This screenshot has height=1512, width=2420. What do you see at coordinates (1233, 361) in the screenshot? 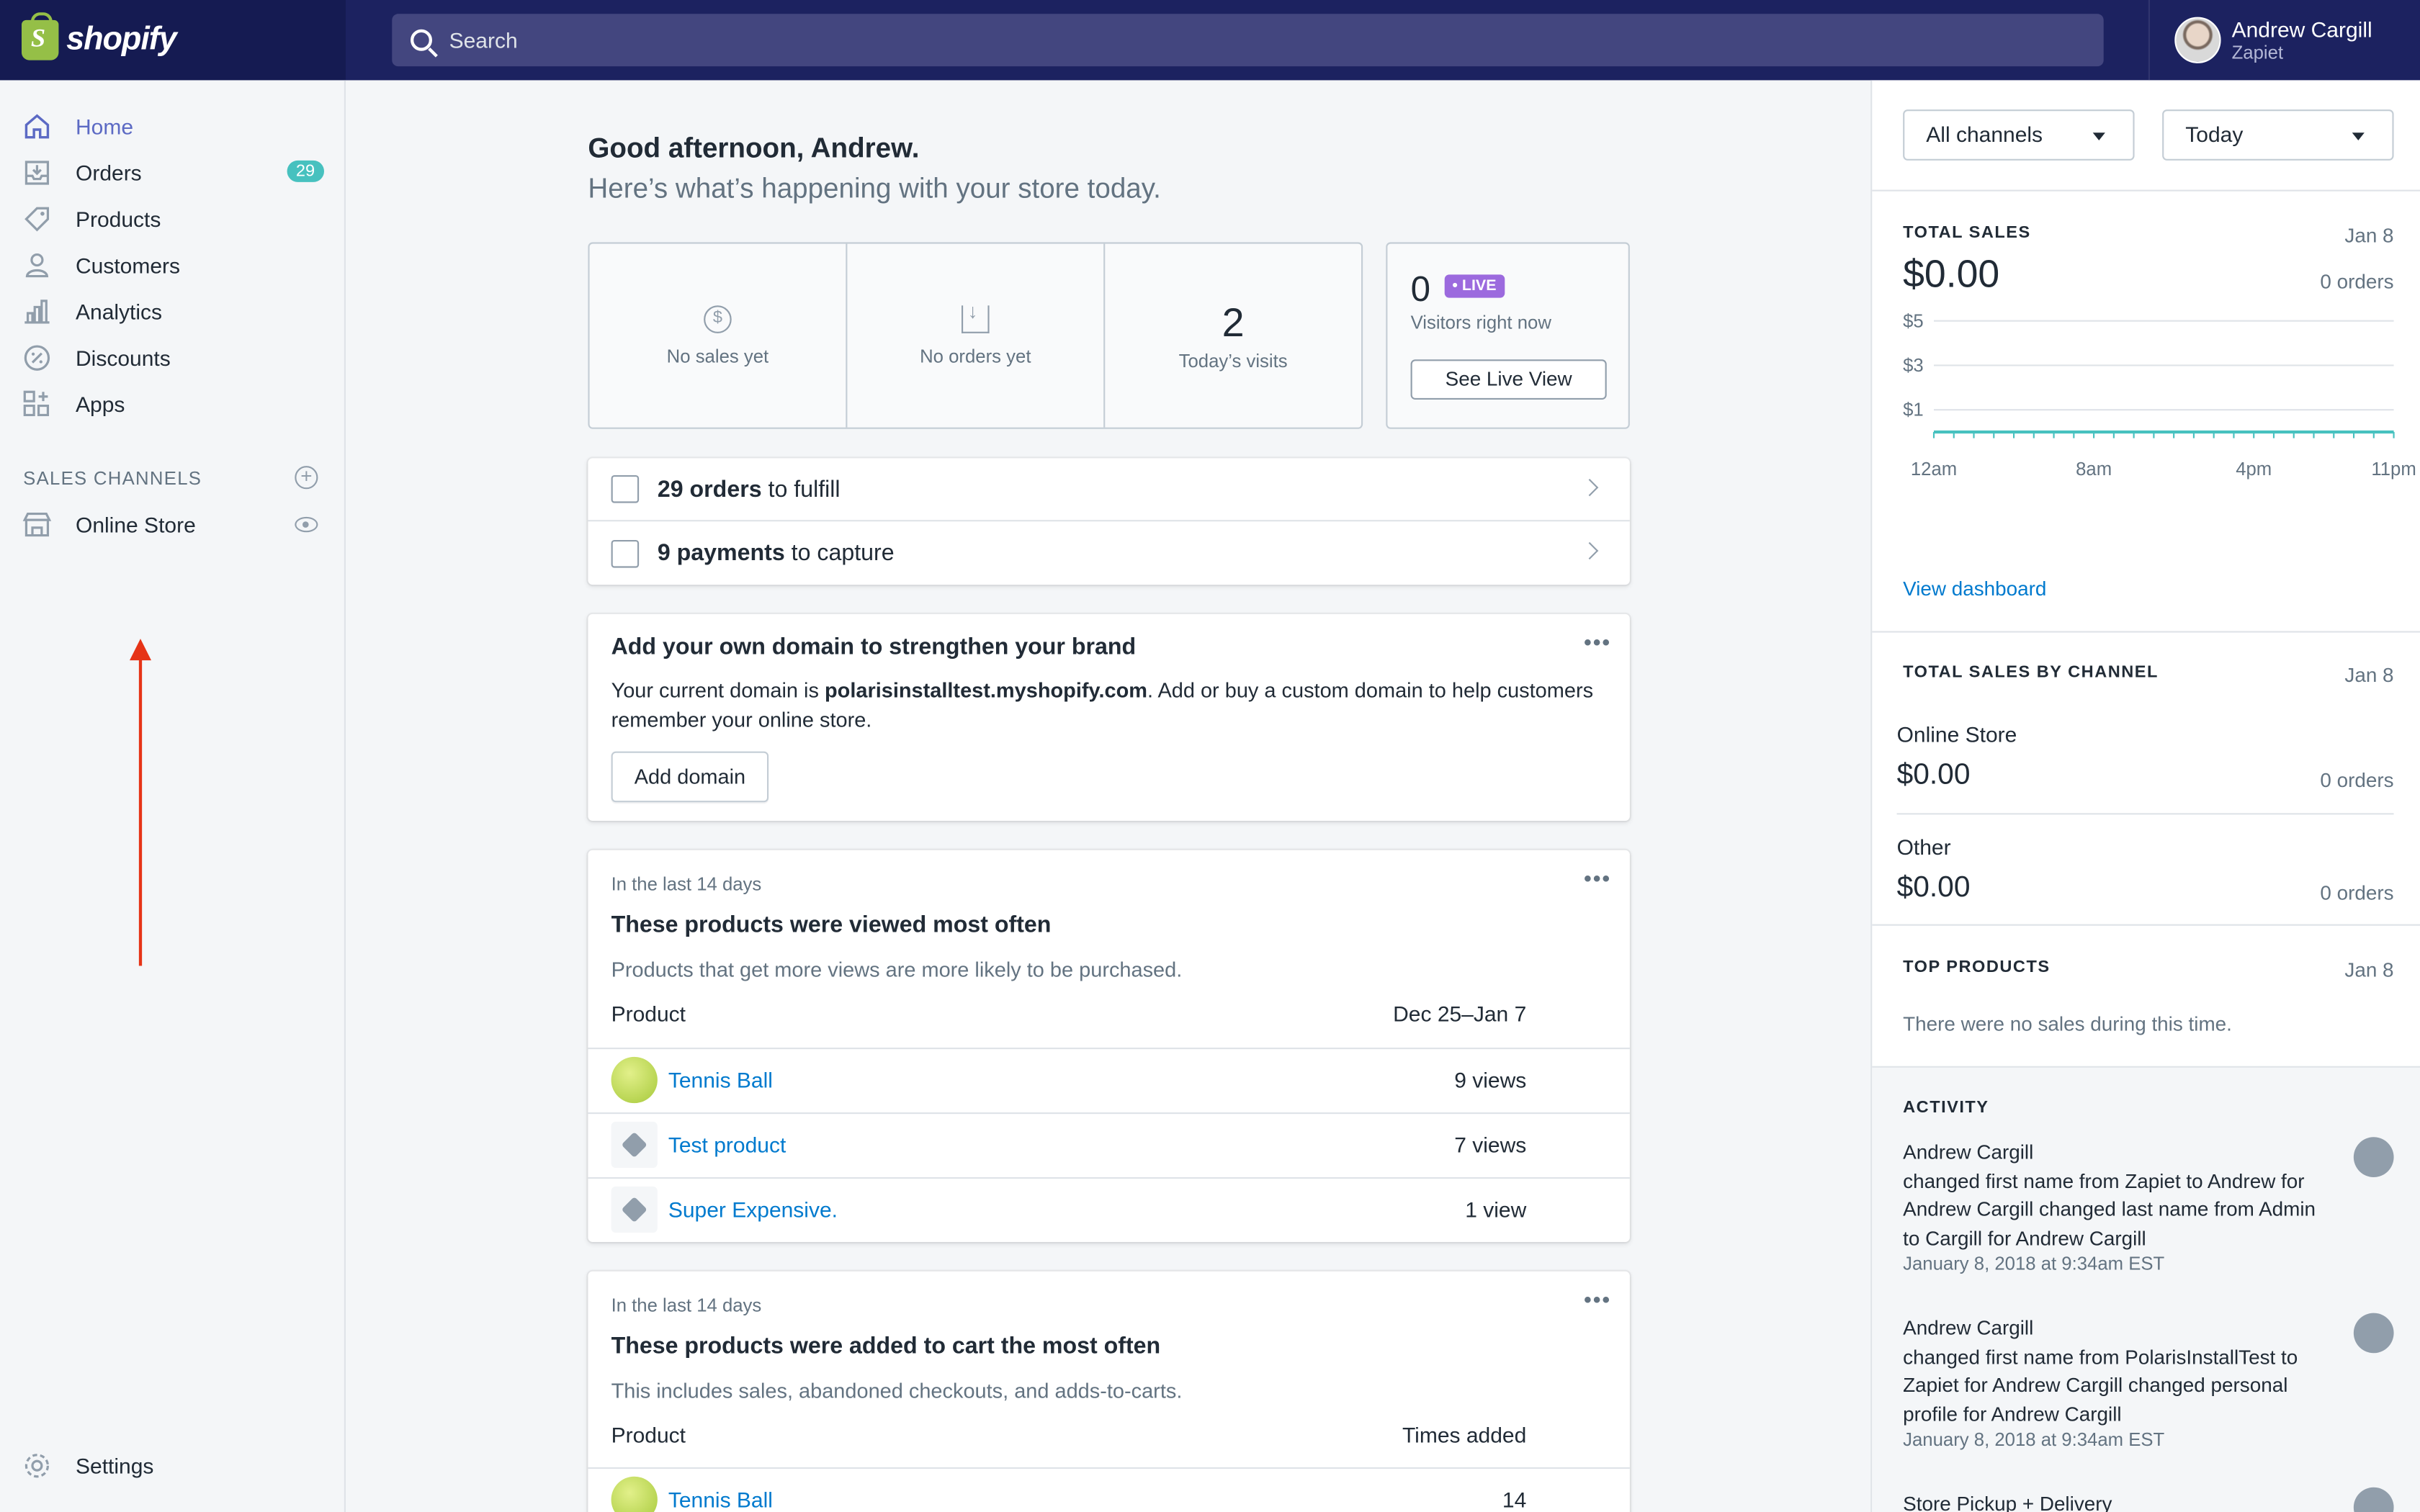
I see `visits-label: Today’s visits` at bounding box center [1233, 361].